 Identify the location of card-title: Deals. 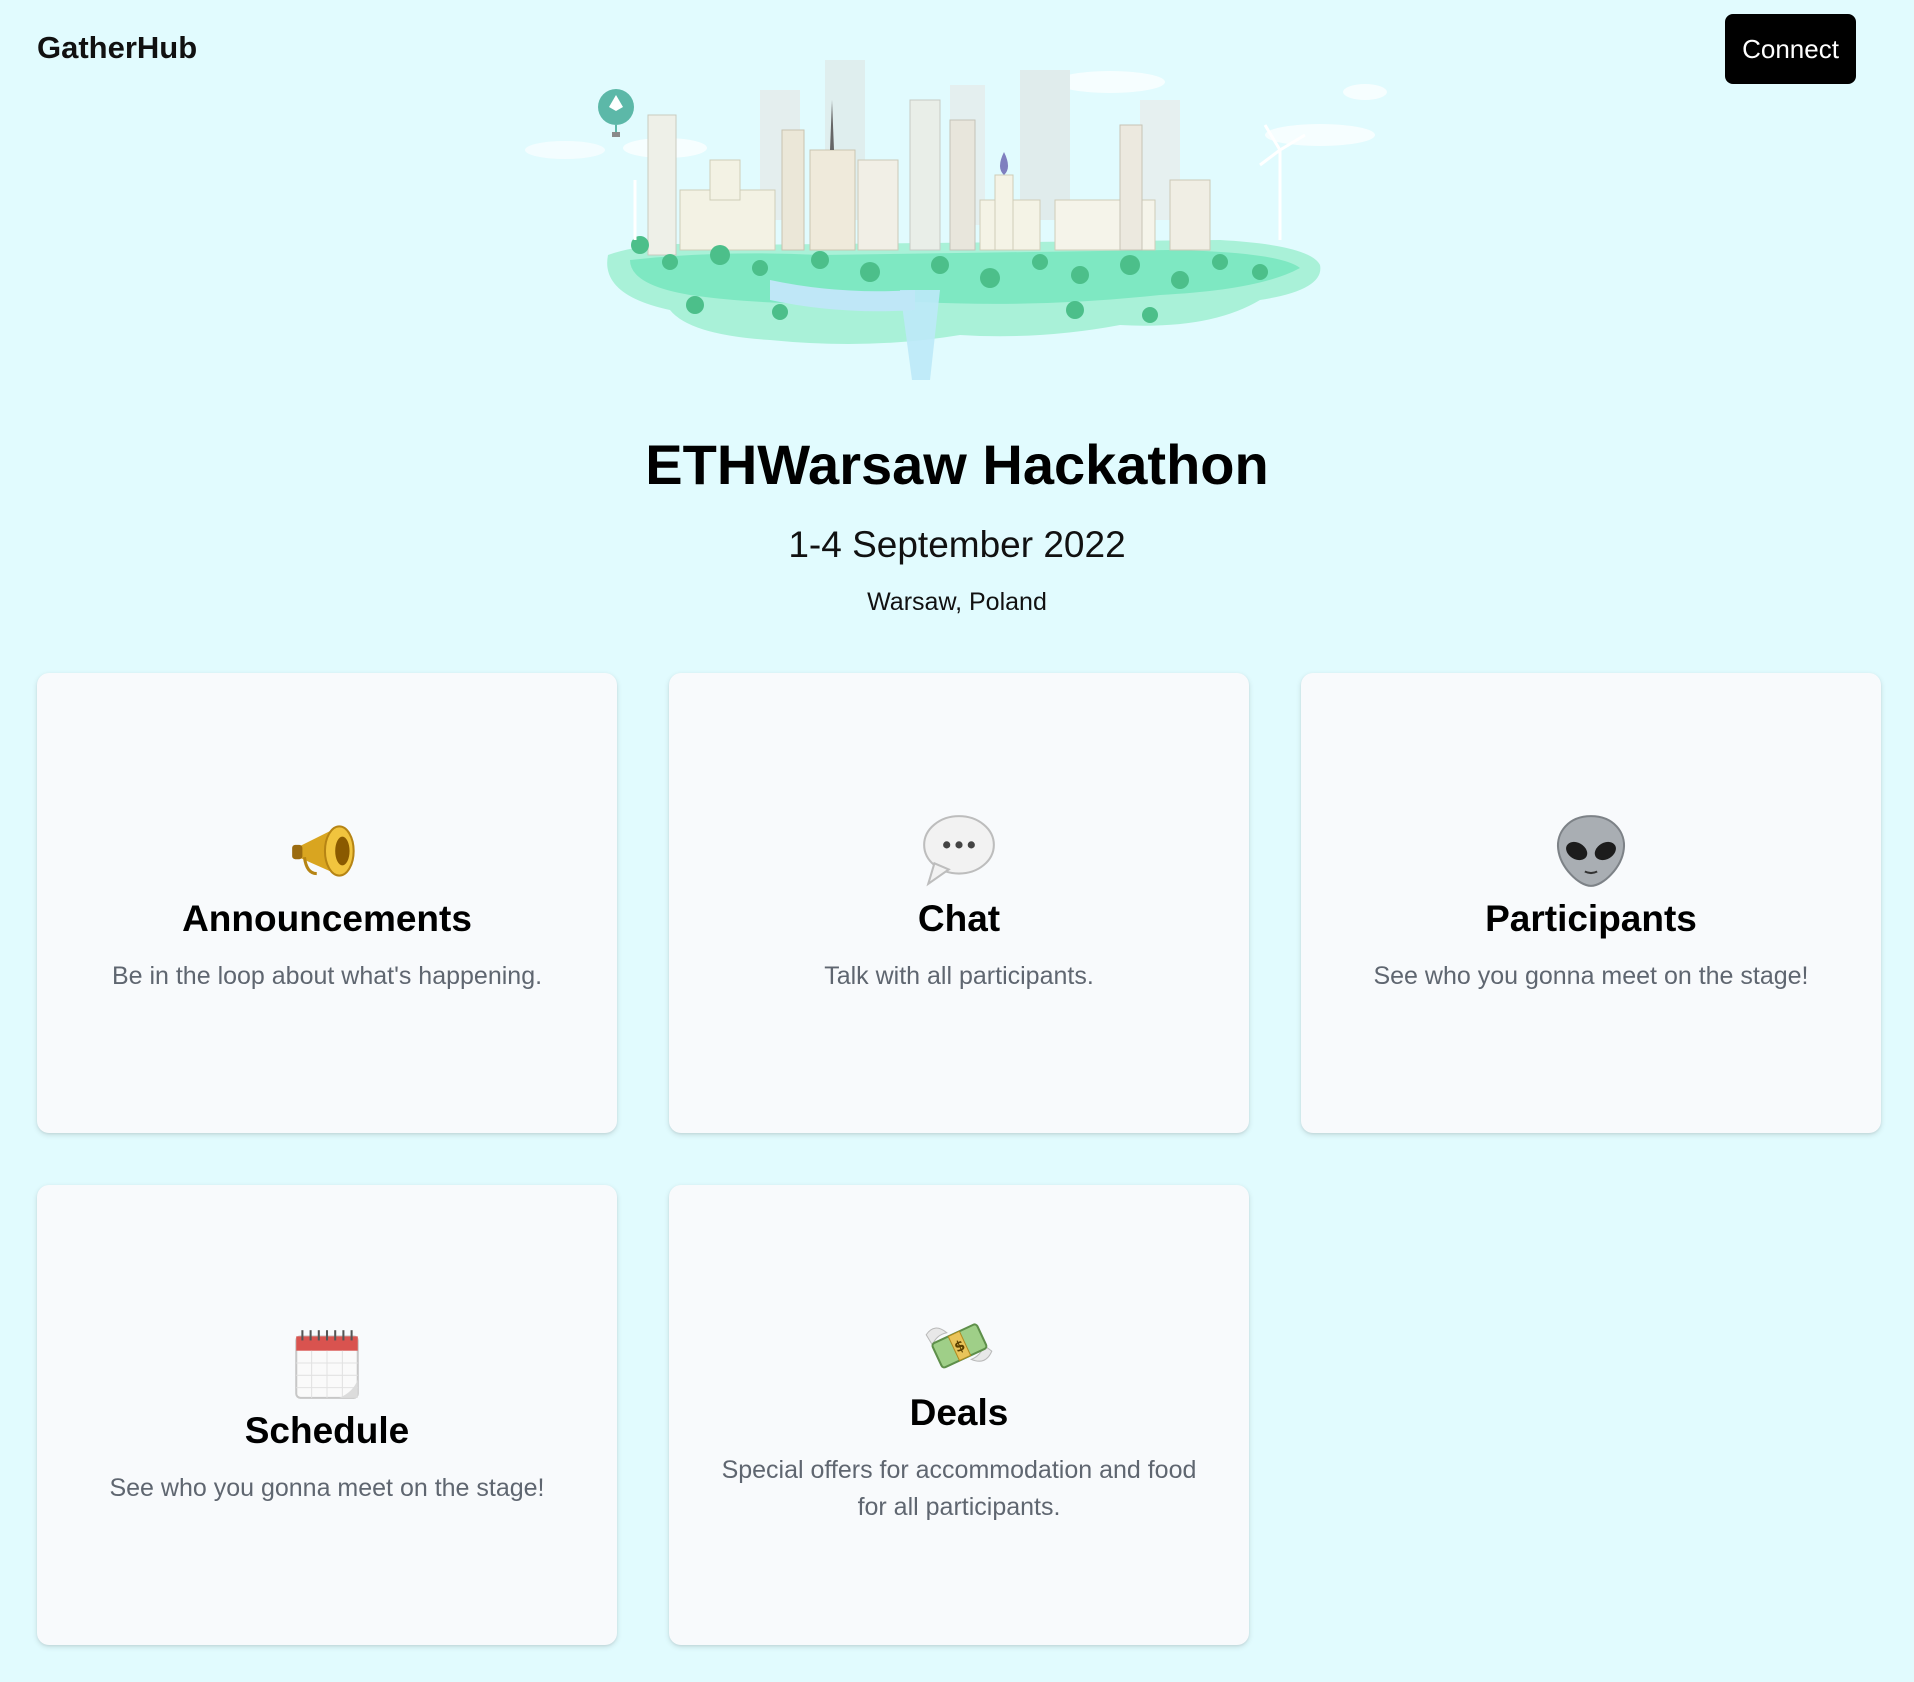
(959, 1412).